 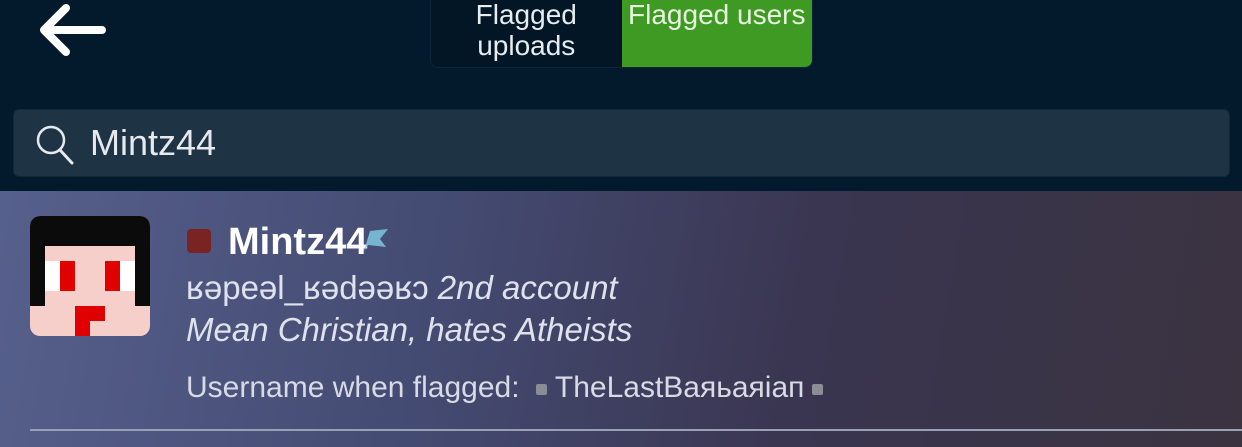 I want to click on divider, so click(x=636, y=430).